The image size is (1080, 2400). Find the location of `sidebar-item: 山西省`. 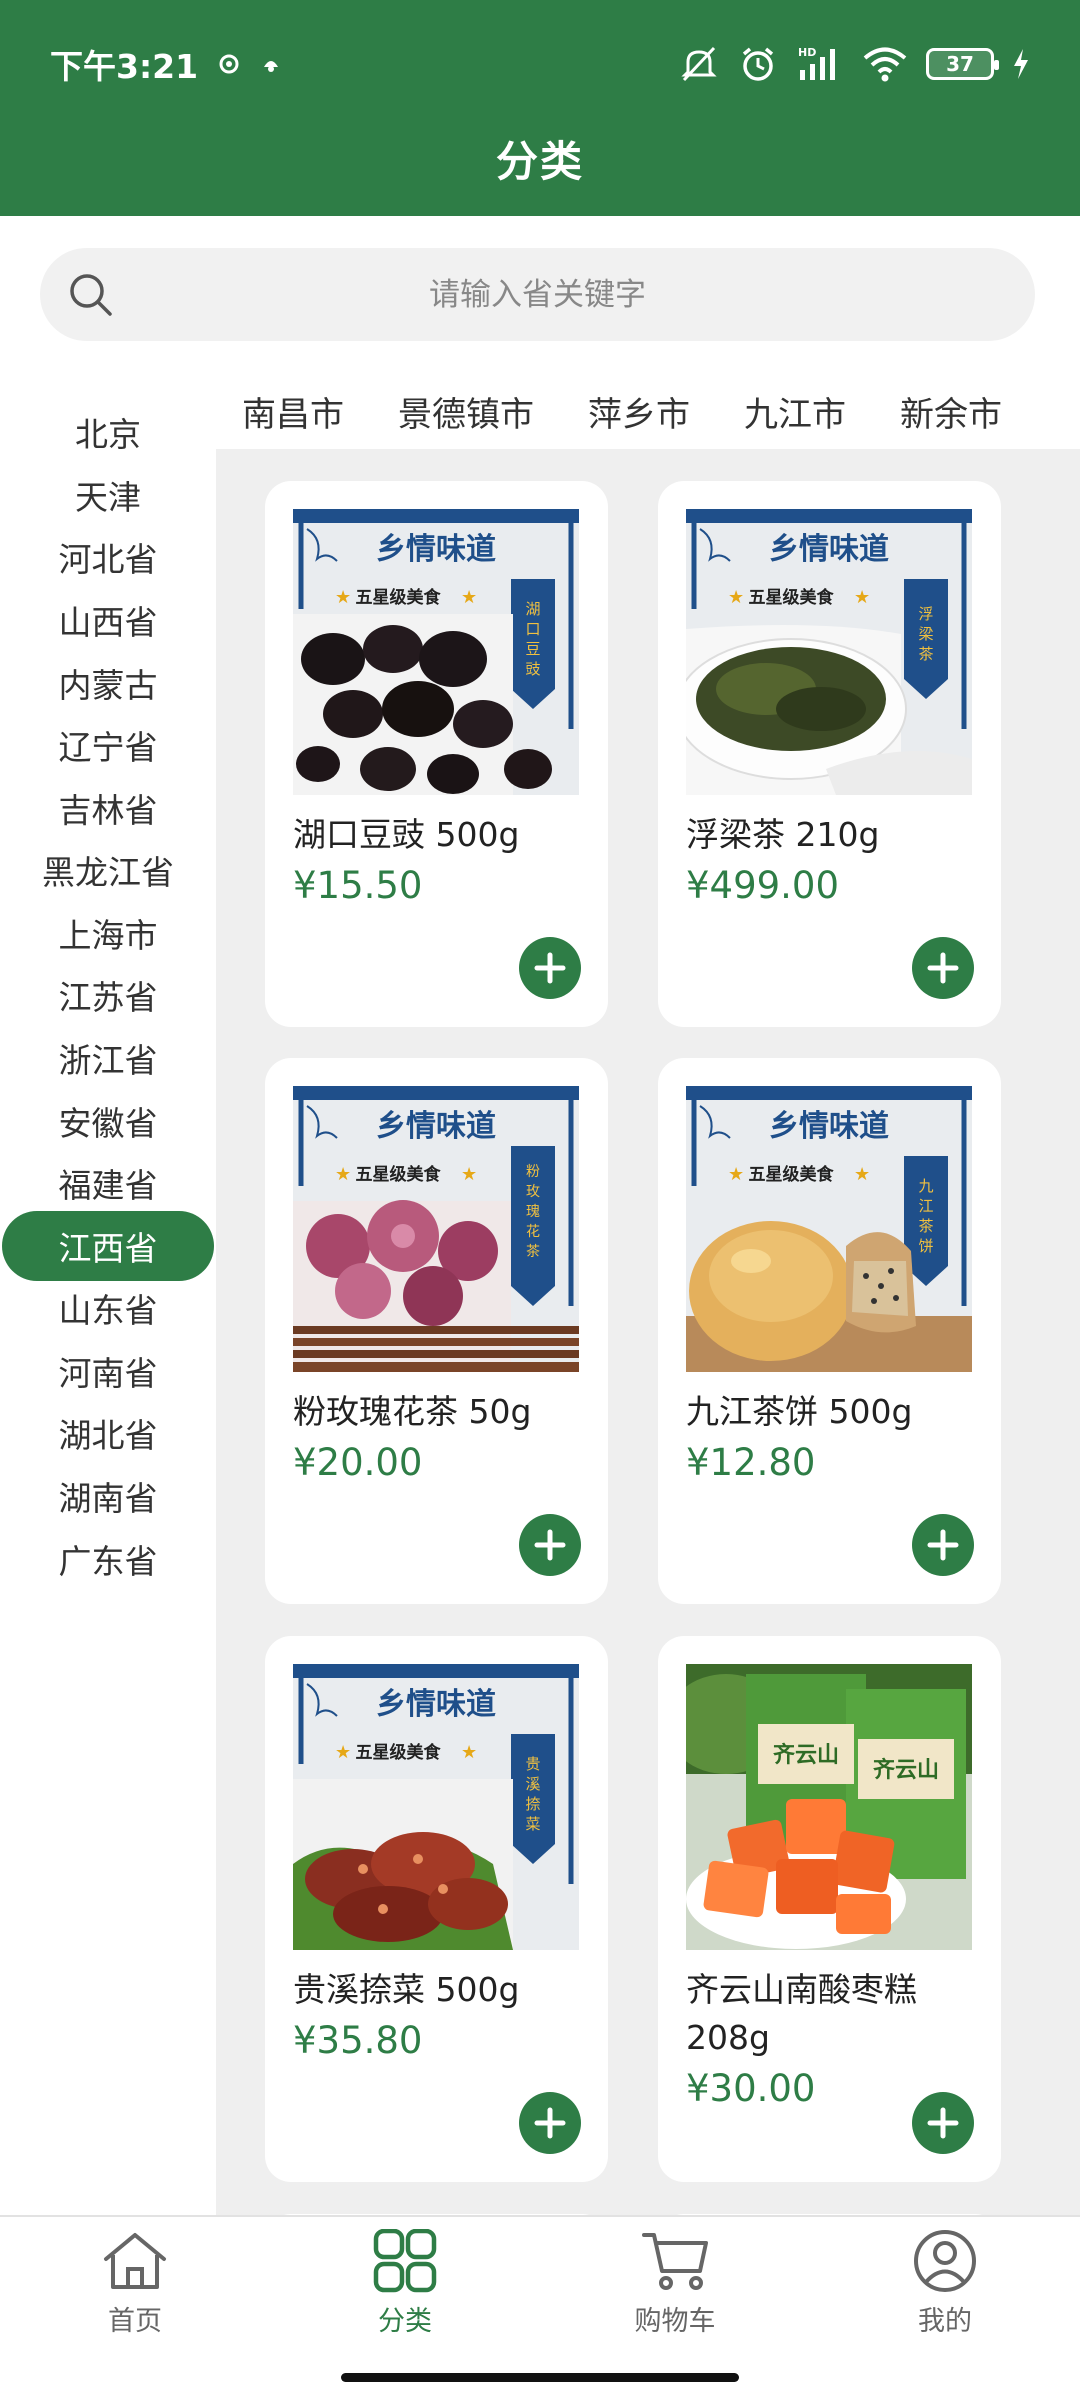

sidebar-item: 山西省 is located at coordinates (108, 620).